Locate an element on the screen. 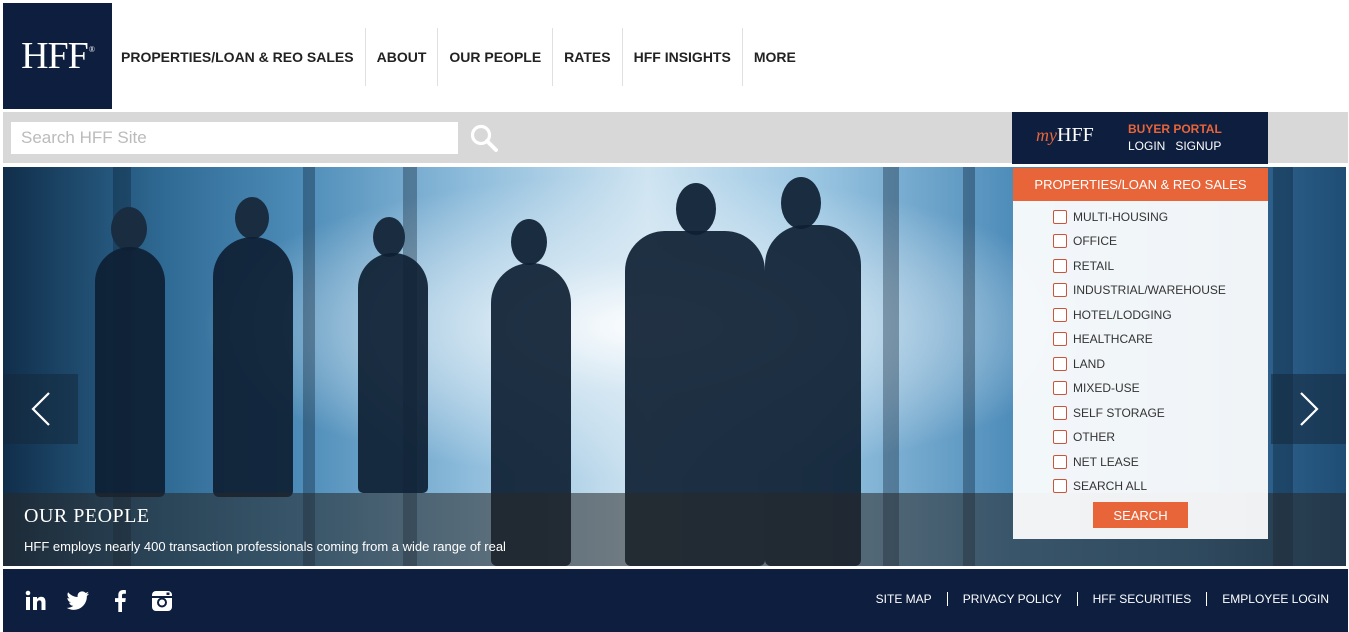 This screenshot has height=632, width=1349. social-links is located at coordinates (99, 601).